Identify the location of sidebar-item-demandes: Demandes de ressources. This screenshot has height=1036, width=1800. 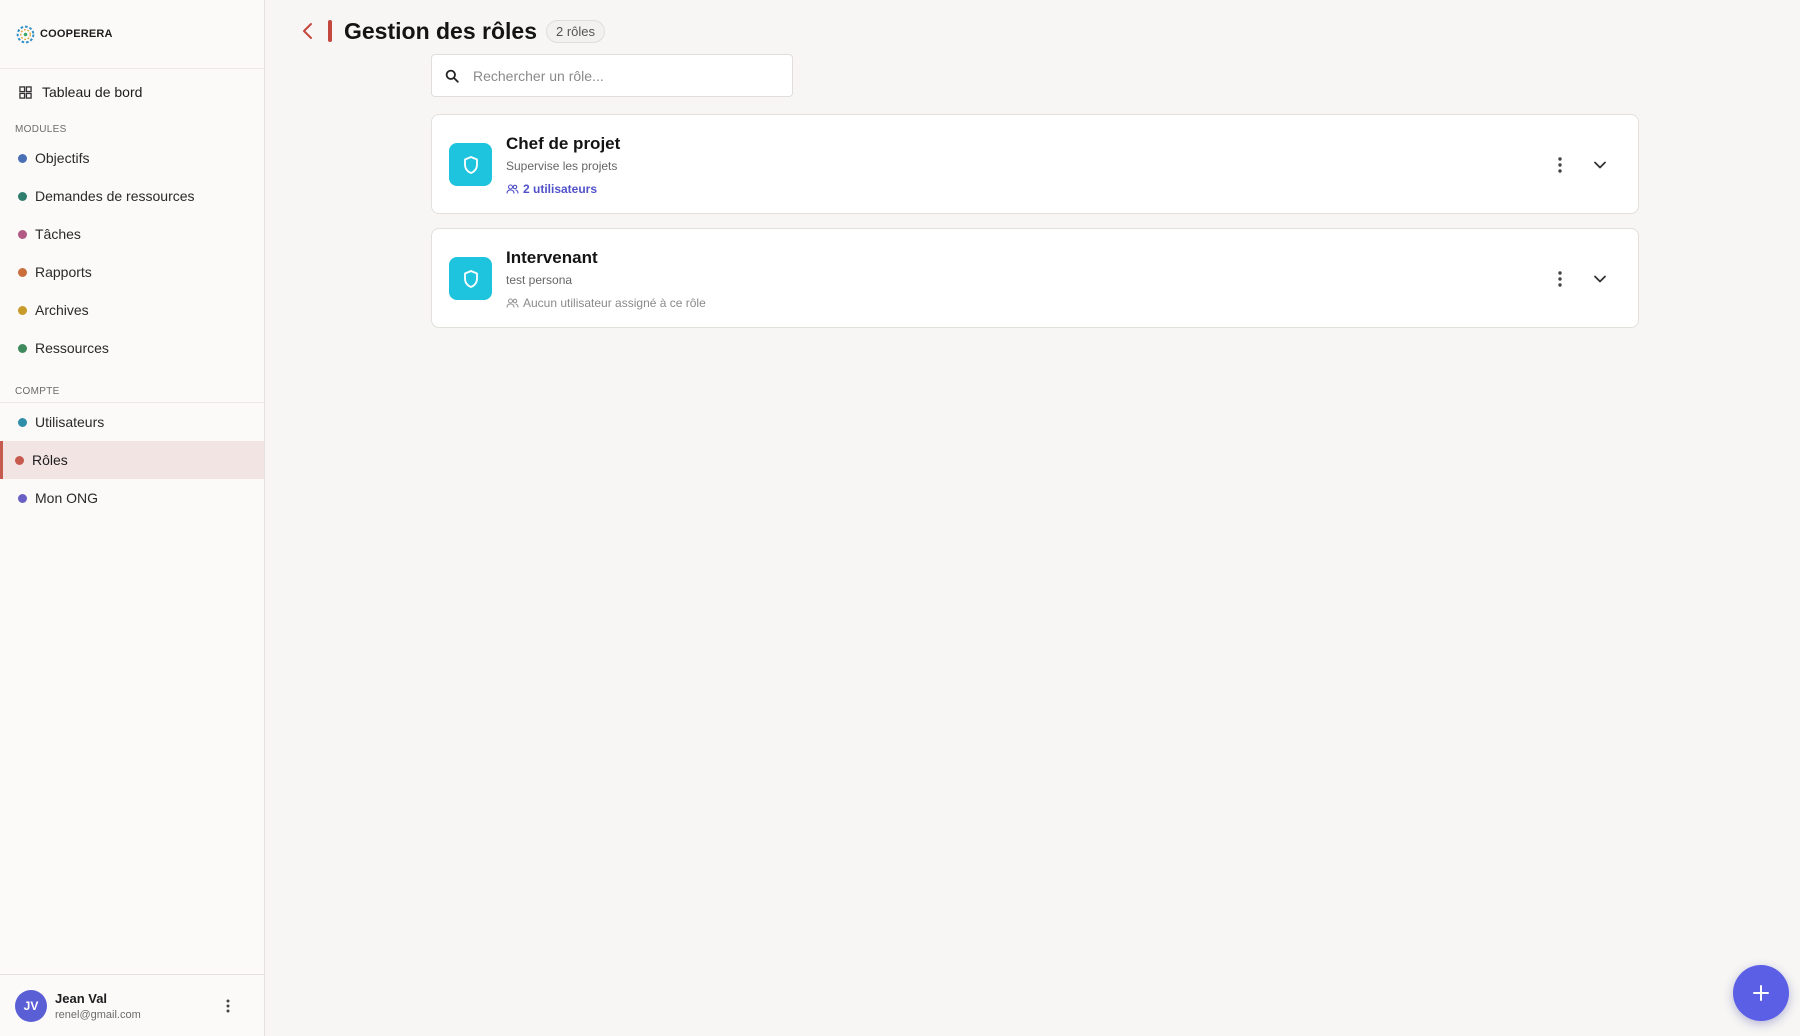
(132, 196).